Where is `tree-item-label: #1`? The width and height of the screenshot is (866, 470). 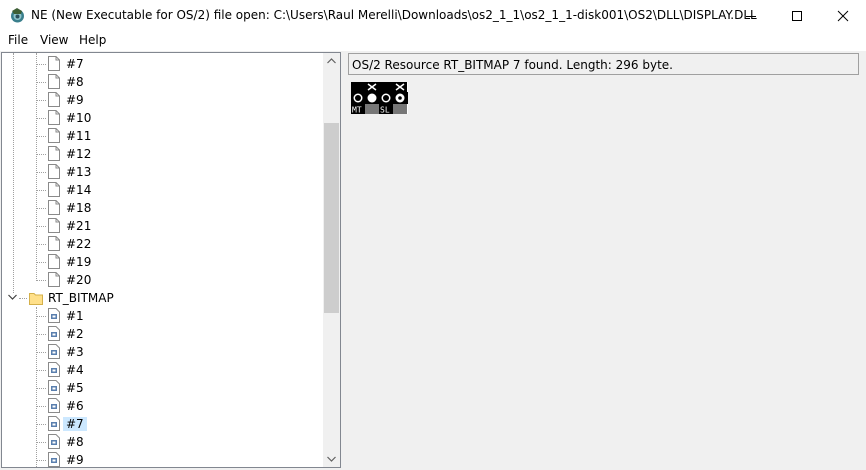
tree-item-label: #1 is located at coordinates (75, 316).